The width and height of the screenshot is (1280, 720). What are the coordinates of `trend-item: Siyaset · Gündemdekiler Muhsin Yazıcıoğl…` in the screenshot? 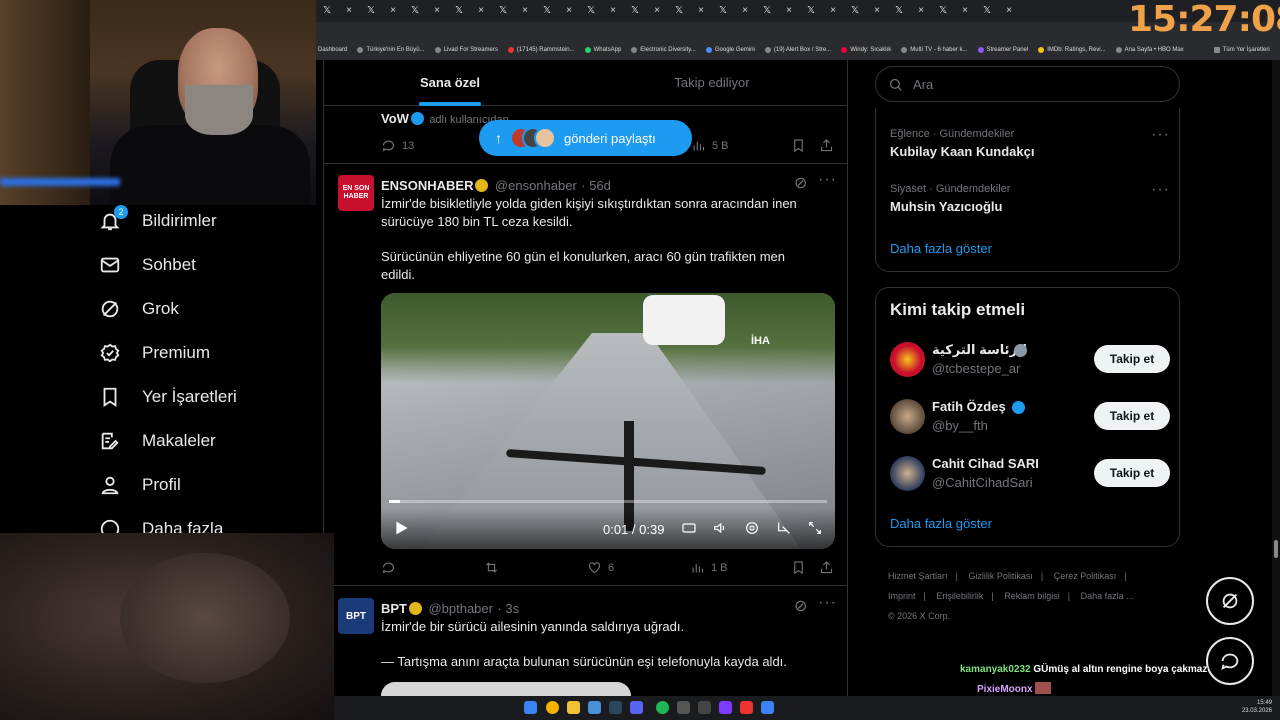 It's located at (1030, 198).